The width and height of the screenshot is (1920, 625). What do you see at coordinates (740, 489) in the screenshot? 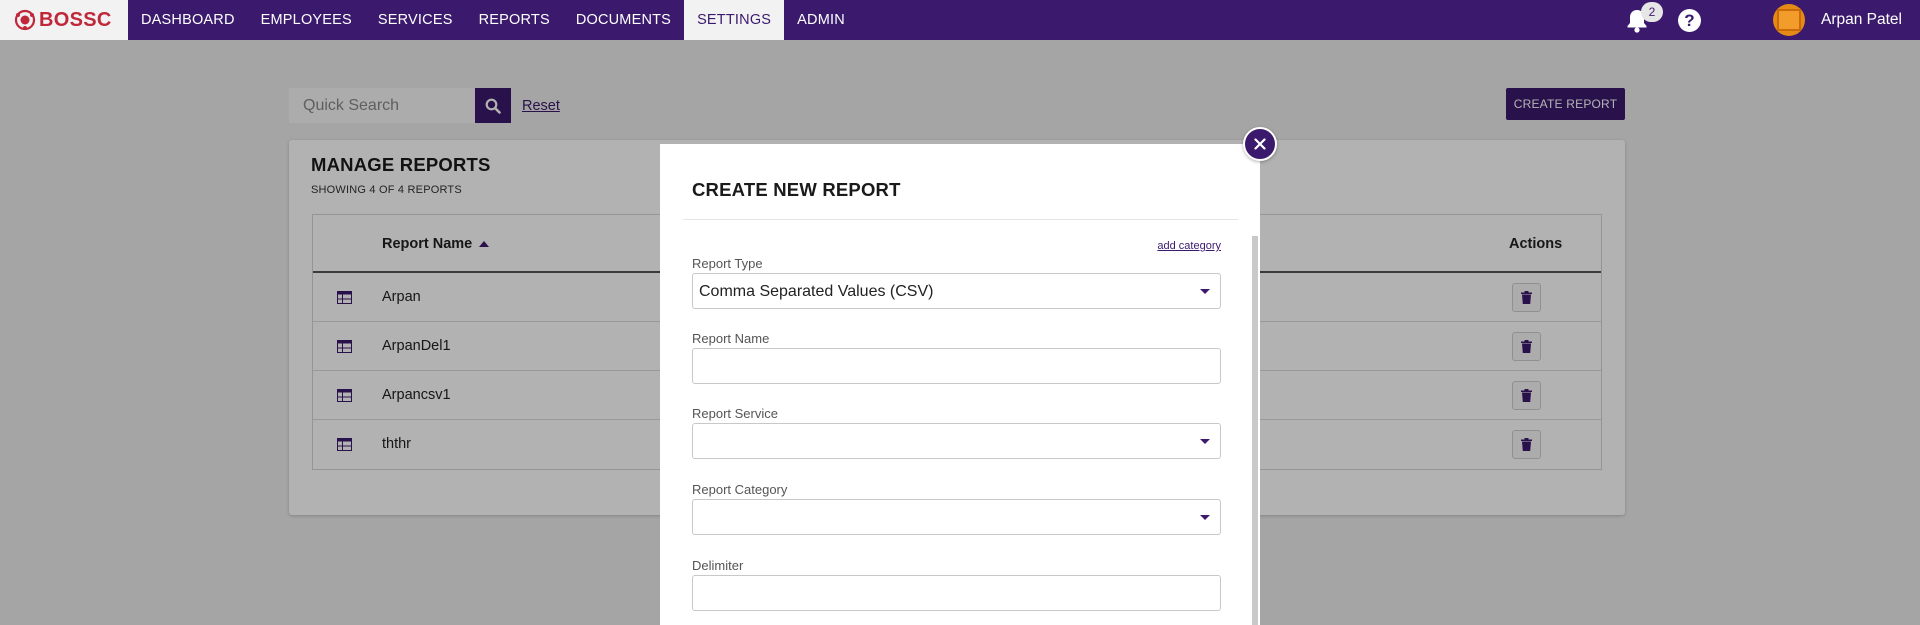
I see `report-category-label: Report Category` at bounding box center [740, 489].